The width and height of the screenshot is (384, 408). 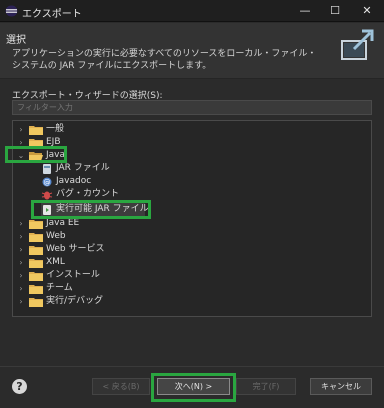 I want to click on tree-node-javadoc: @ Javadoc, so click(x=121, y=181).